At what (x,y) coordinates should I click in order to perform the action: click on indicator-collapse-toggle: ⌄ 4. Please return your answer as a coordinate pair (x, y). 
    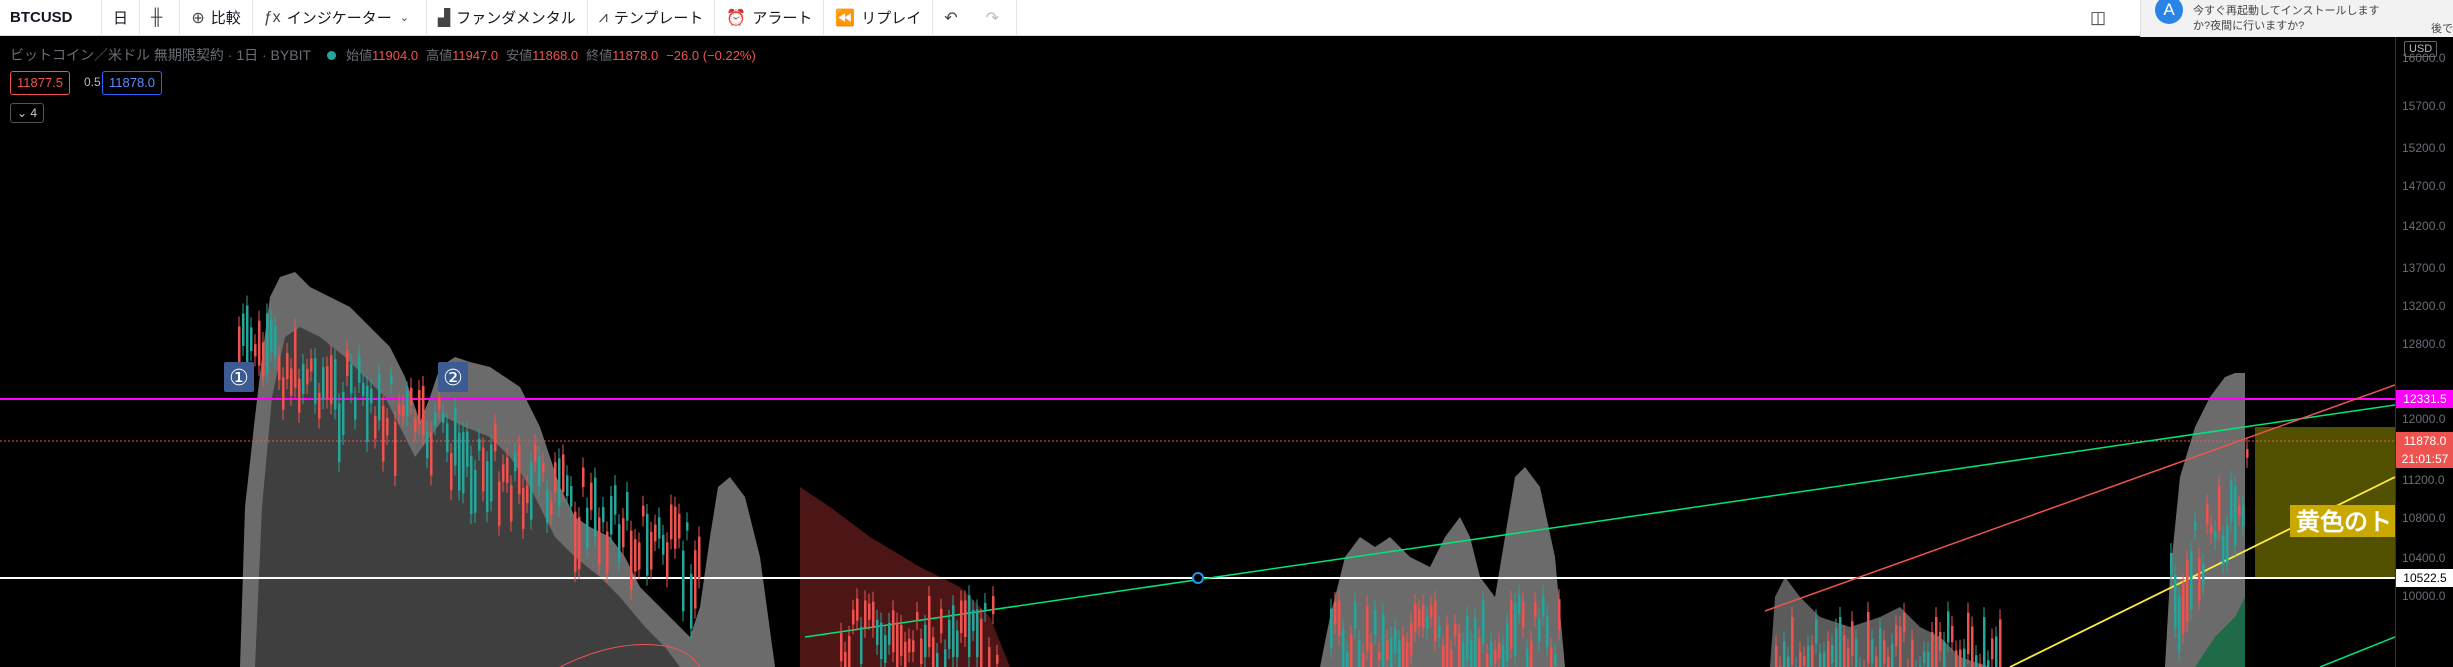
    Looking at the image, I should click on (27, 113).